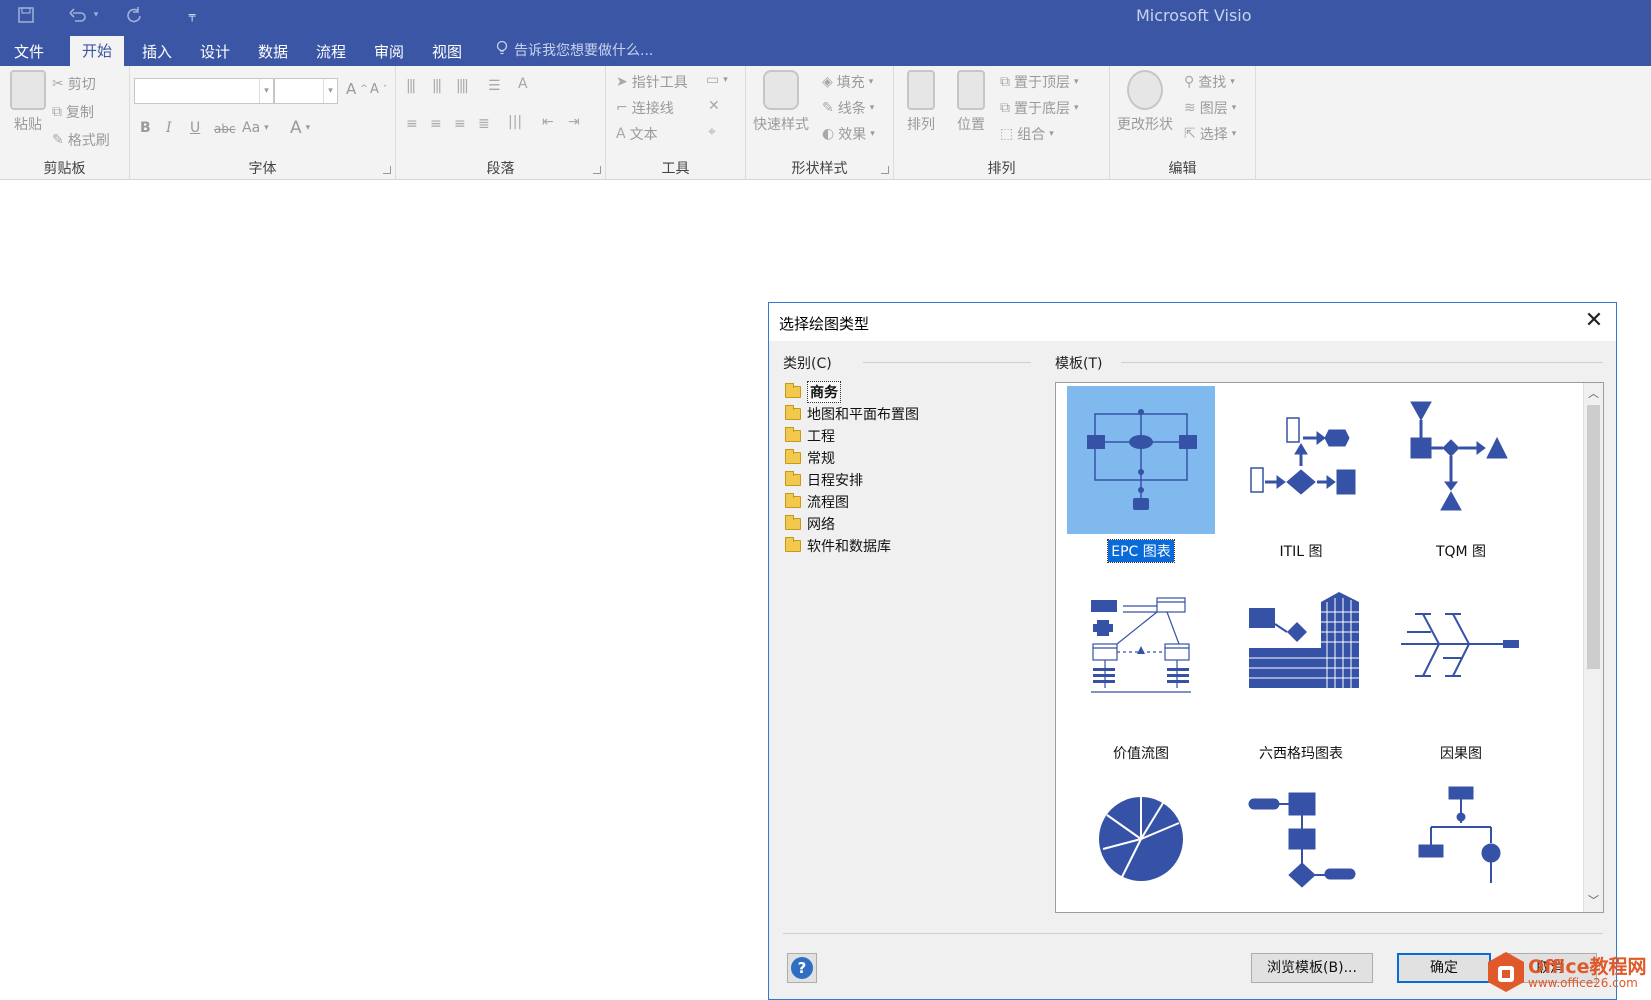 The height and width of the screenshot is (1000, 1651). Describe the element at coordinates (1461, 848) in the screenshot. I see `template-org` at that location.